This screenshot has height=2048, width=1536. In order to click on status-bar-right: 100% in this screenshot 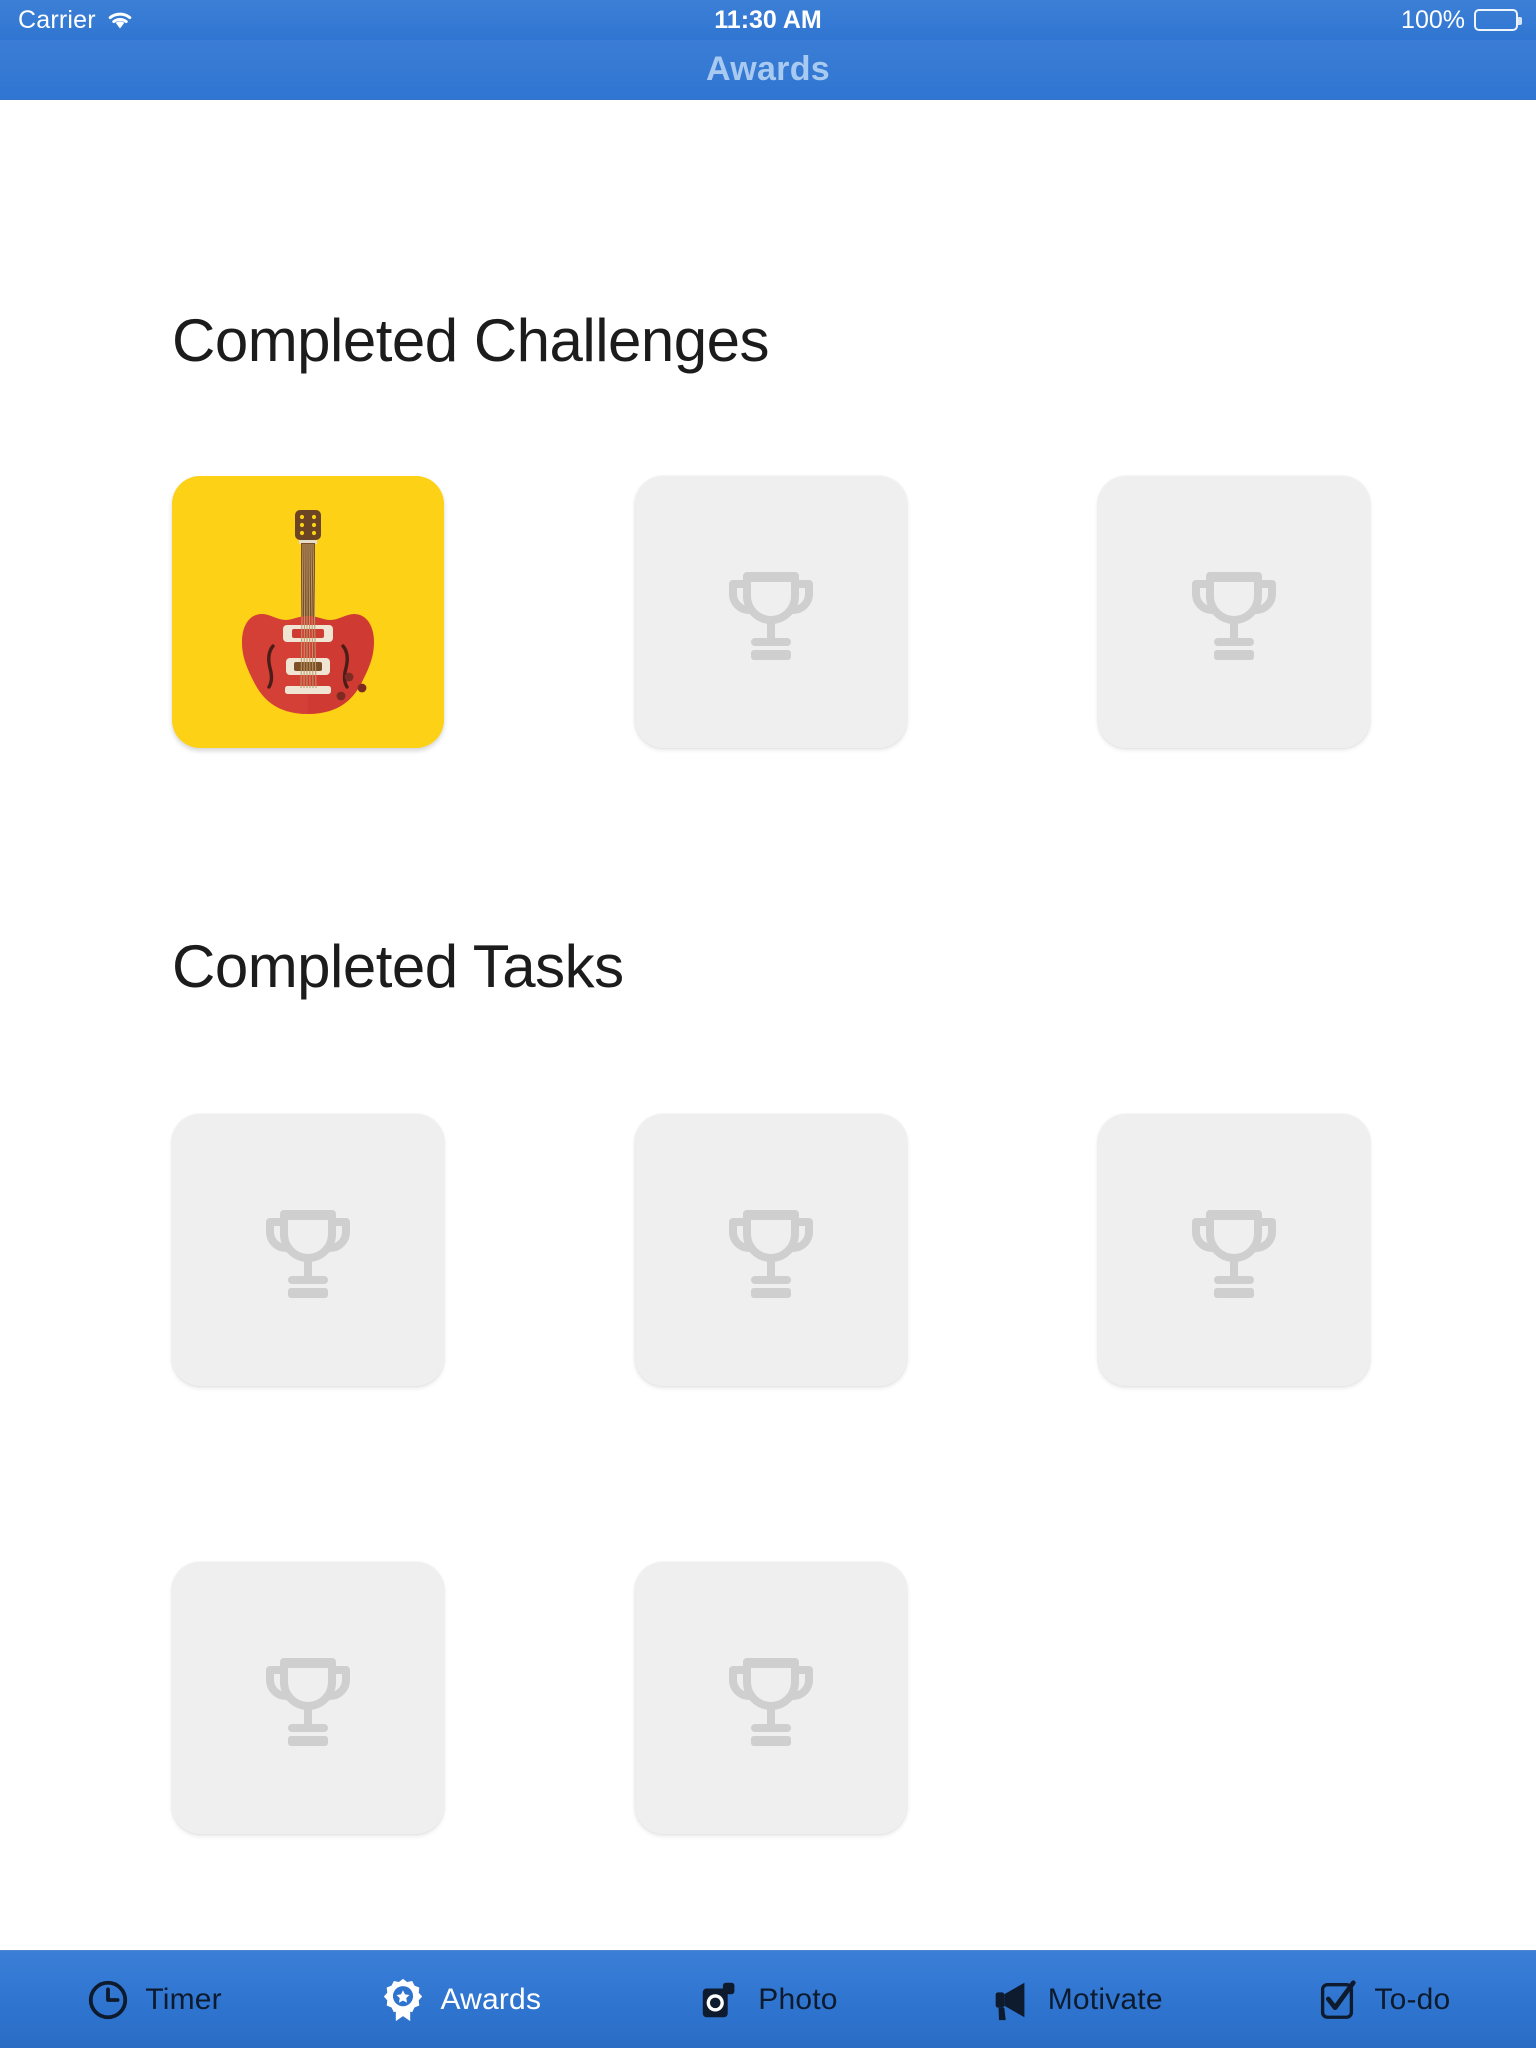, I will do `click(1461, 20)`.